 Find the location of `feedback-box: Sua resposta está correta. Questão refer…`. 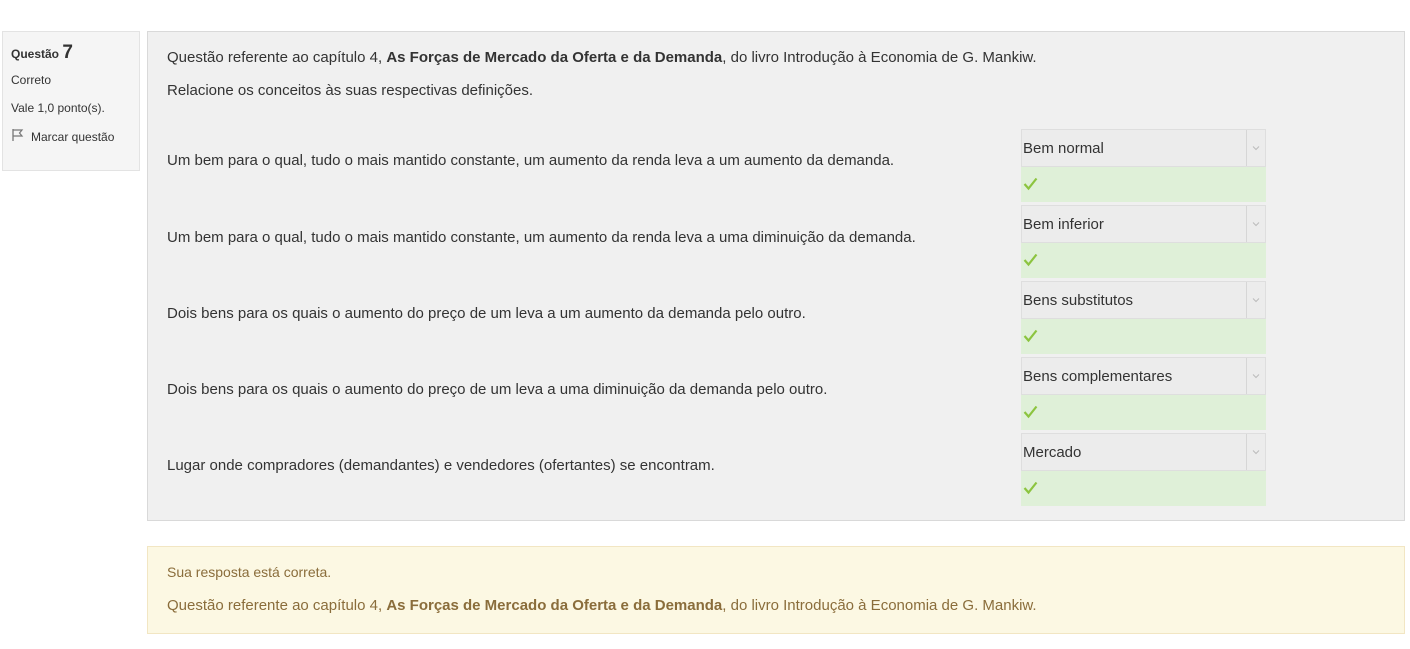

feedback-box: Sua resposta está correta. Questão refer… is located at coordinates (776, 590).